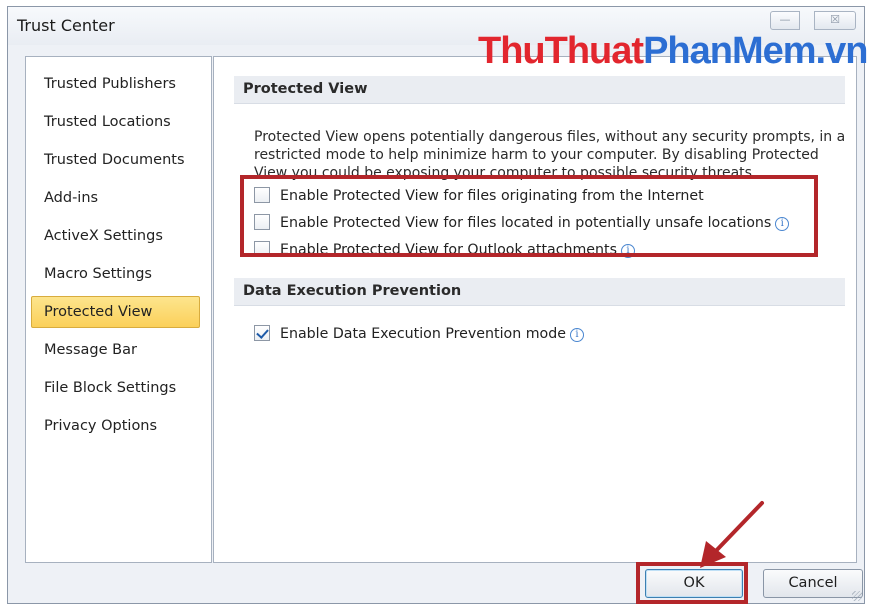 The width and height of the screenshot is (870, 610). I want to click on pointer-arrow-icon, so click(732, 534).